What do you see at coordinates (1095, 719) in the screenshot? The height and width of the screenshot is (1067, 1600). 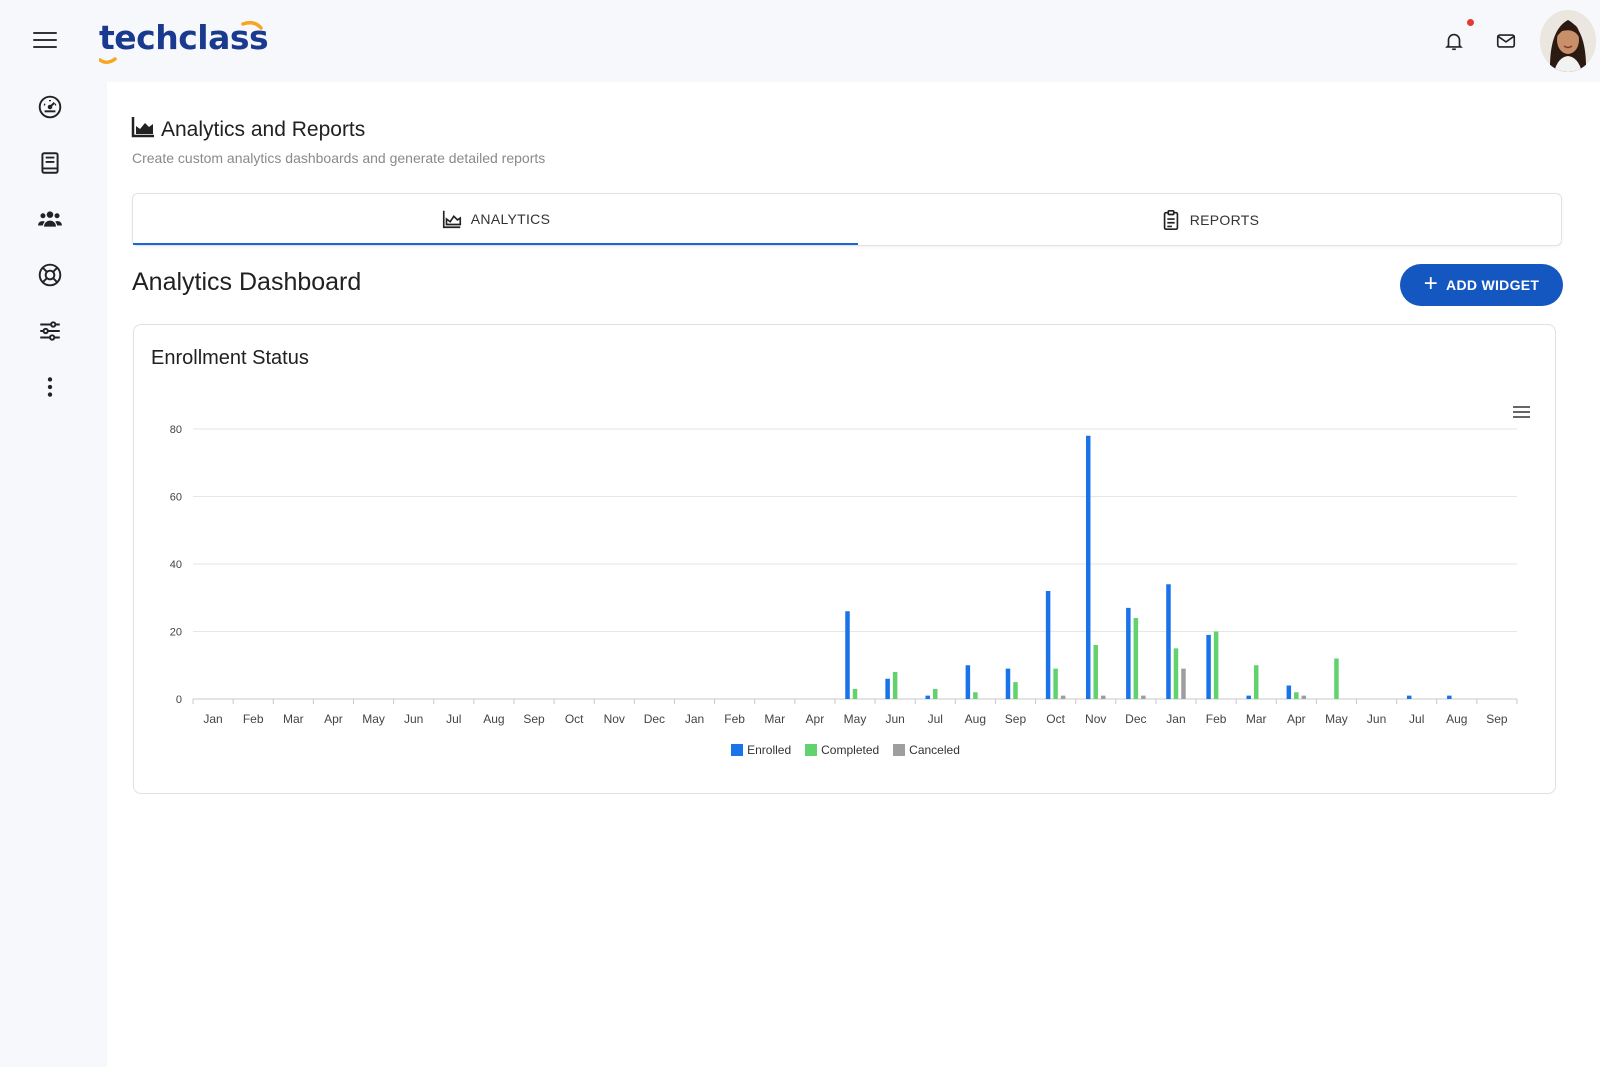 I see `x-tick-label: Nov` at bounding box center [1095, 719].